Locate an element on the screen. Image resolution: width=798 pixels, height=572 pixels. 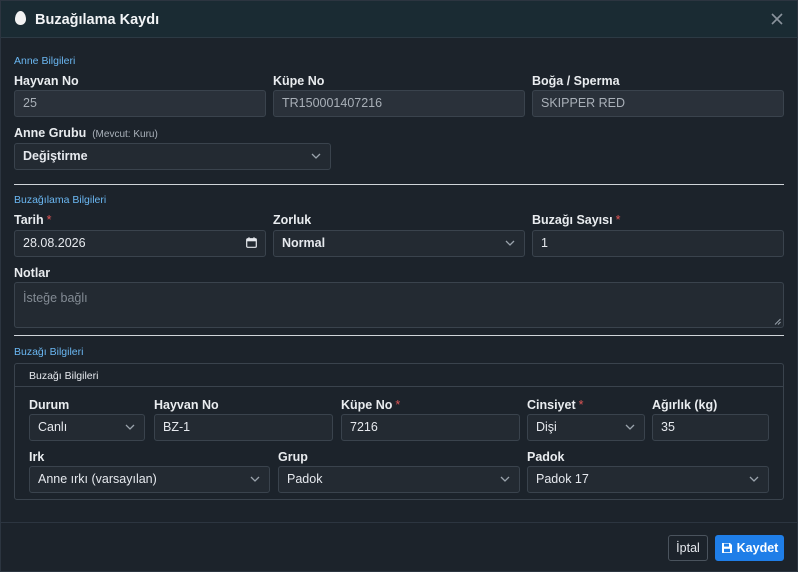
mother-group-value: Değiştirme is located at coordinates (55, 156).